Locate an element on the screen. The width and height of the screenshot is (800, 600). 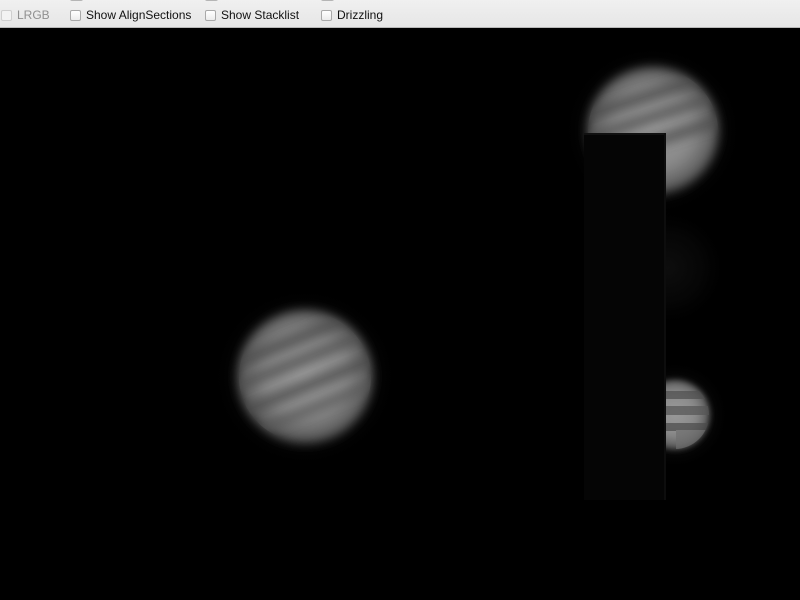
show-alignsections-label: Show AlignSections is located at coordinates (139, 15).